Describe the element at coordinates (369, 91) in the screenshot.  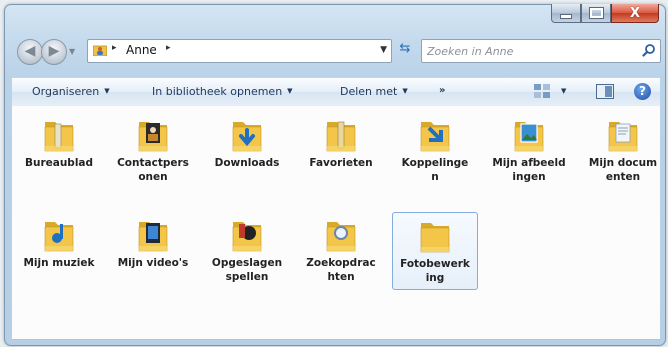
I see `share-with-label: Delen met` at that location.